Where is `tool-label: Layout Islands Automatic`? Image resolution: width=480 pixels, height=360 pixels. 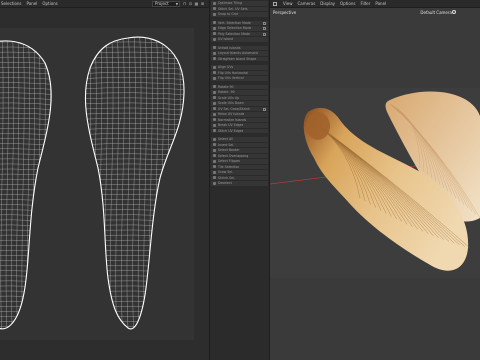
tool-label: Layout Islands Automatic is located at coordinates (238, 53).